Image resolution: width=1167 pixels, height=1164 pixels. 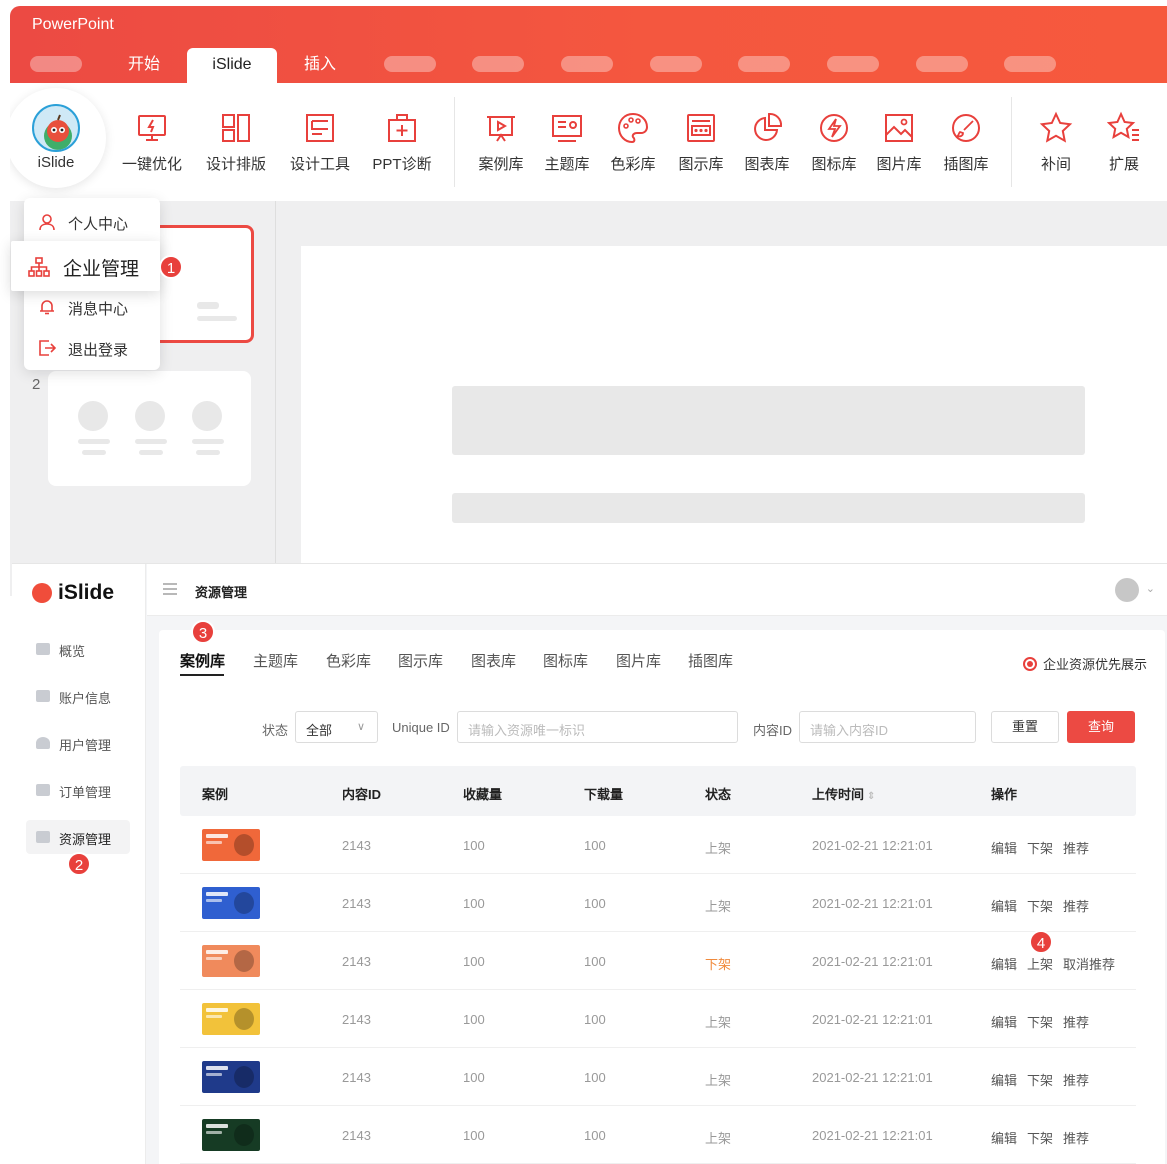 What do you see at coordinates (1084, 663) in the screenshot?
I see `priority-radio: 企业资源优先展示` at bounding box center [1084, 663].